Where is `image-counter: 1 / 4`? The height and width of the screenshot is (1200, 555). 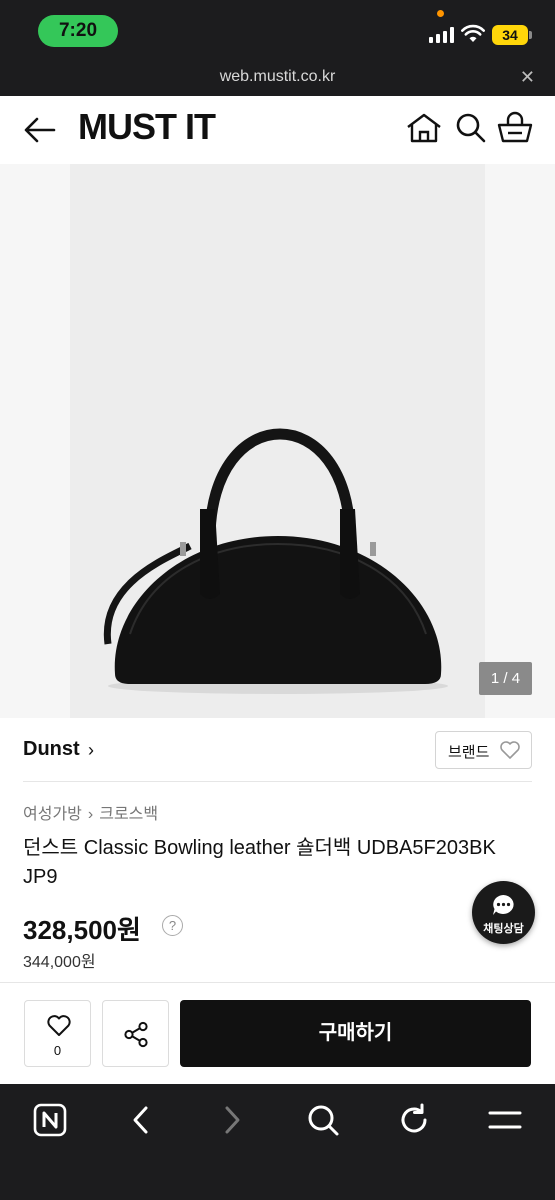 image-counter: 1 / 4 is located at coordinates (505, 678).